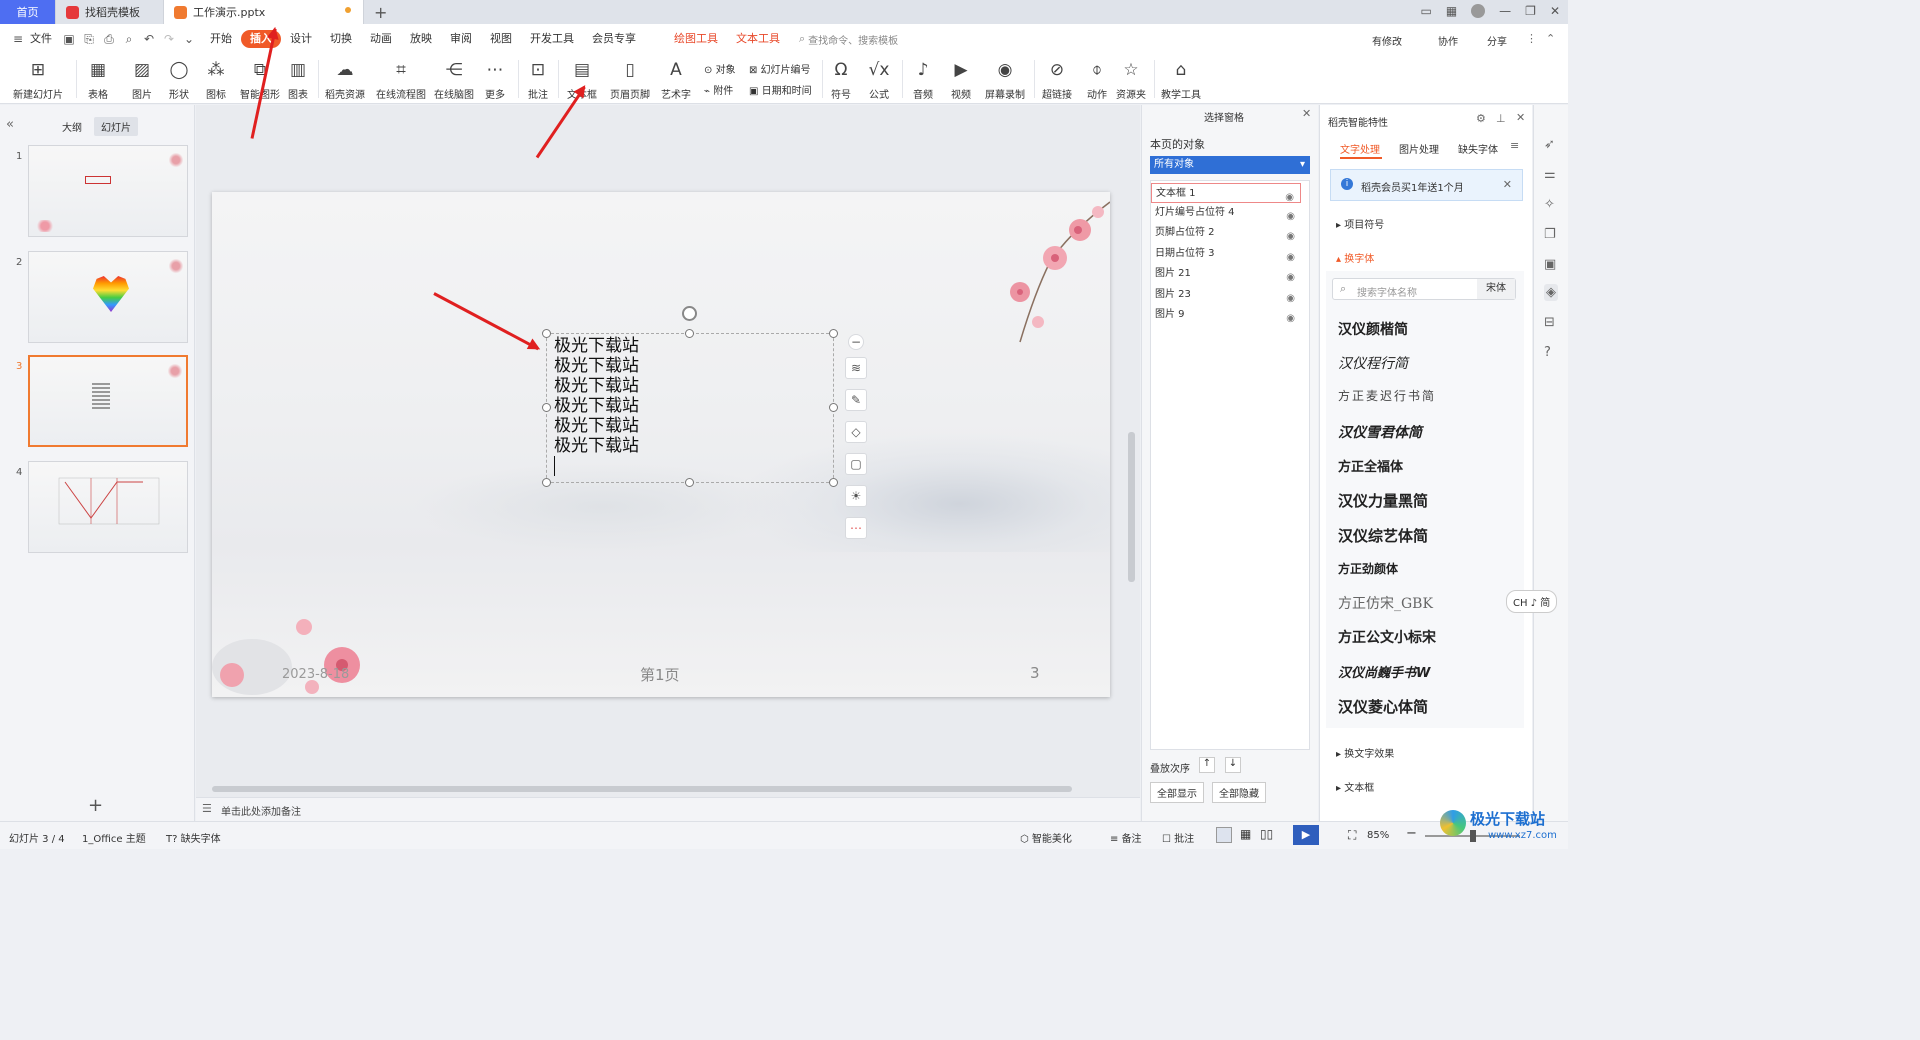 The width and height of the screenshot is (1920, 1040). What do you see at coordinates (1178, 837) in the screenshot?
I see `comments-toggle: ☐ 批注` at bounding box center [1178, 837].